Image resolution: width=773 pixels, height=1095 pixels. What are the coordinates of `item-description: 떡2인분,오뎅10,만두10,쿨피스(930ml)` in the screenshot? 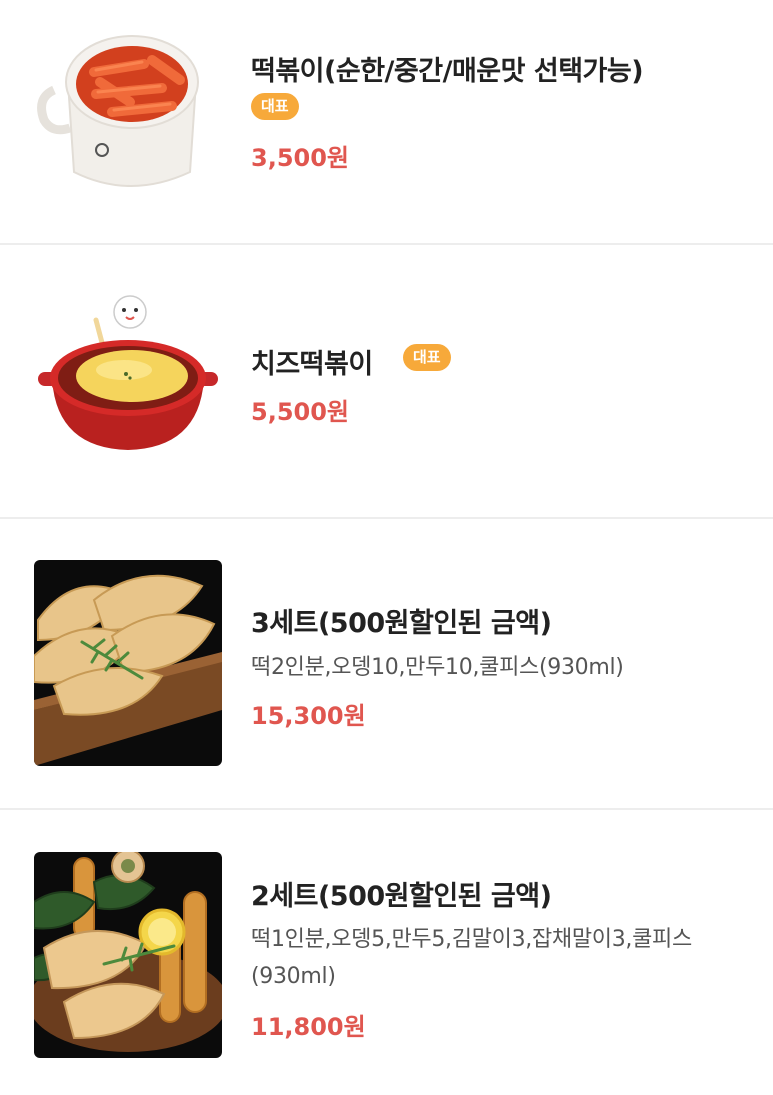 It's located at (437, 667).